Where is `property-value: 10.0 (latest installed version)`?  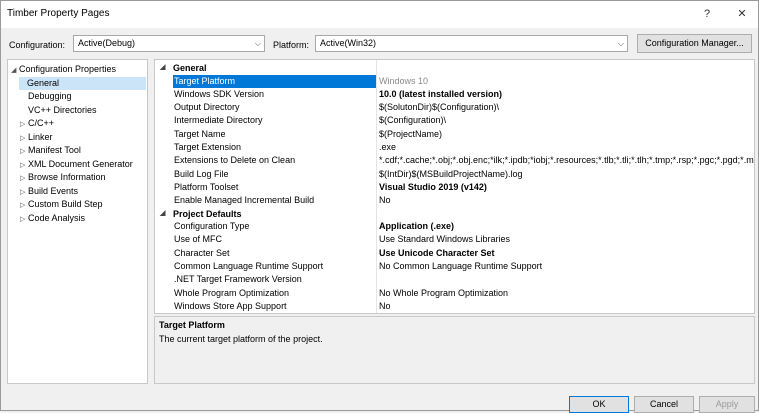 property-value: 10.0 (latest installed version) is located at coordinates (566, 94).